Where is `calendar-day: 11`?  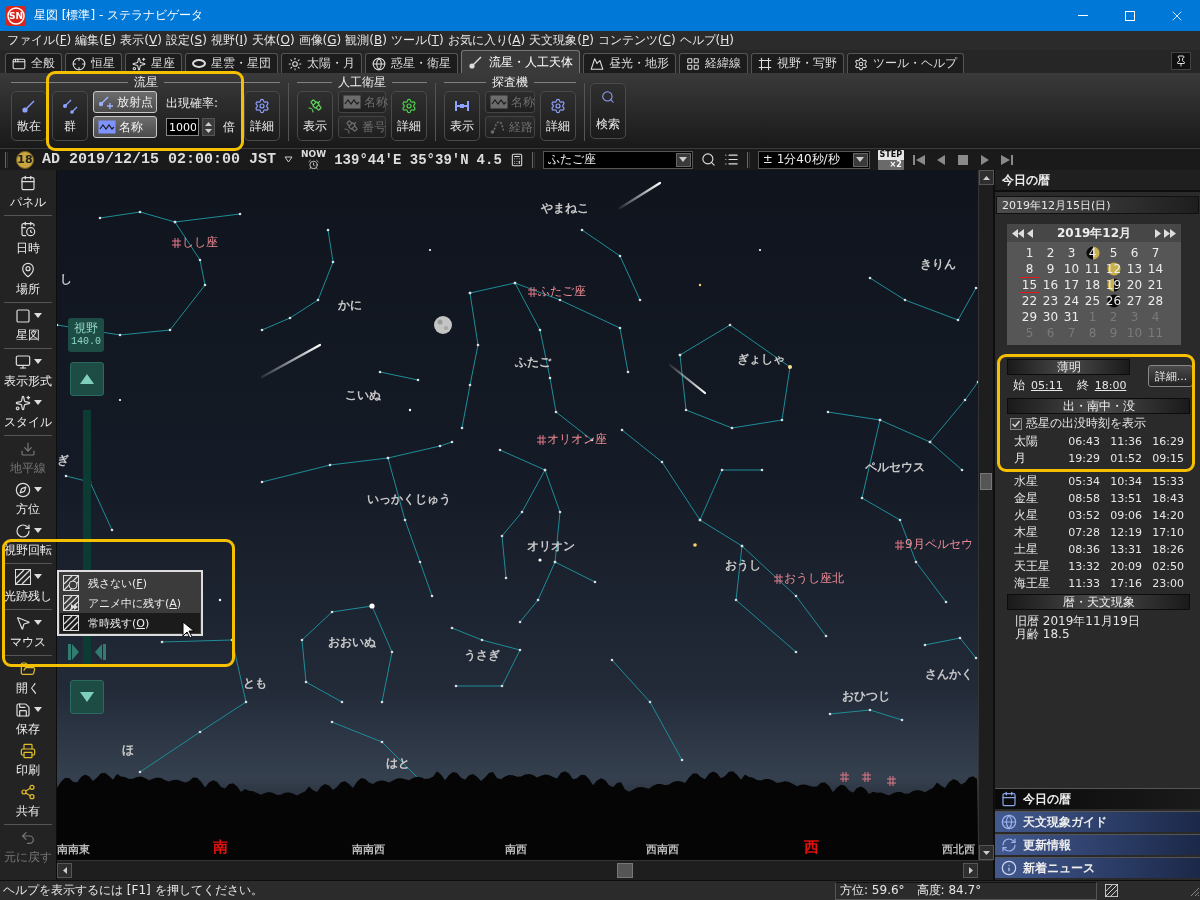
calendar-day: 11 is located at coordinates (1092, 269).